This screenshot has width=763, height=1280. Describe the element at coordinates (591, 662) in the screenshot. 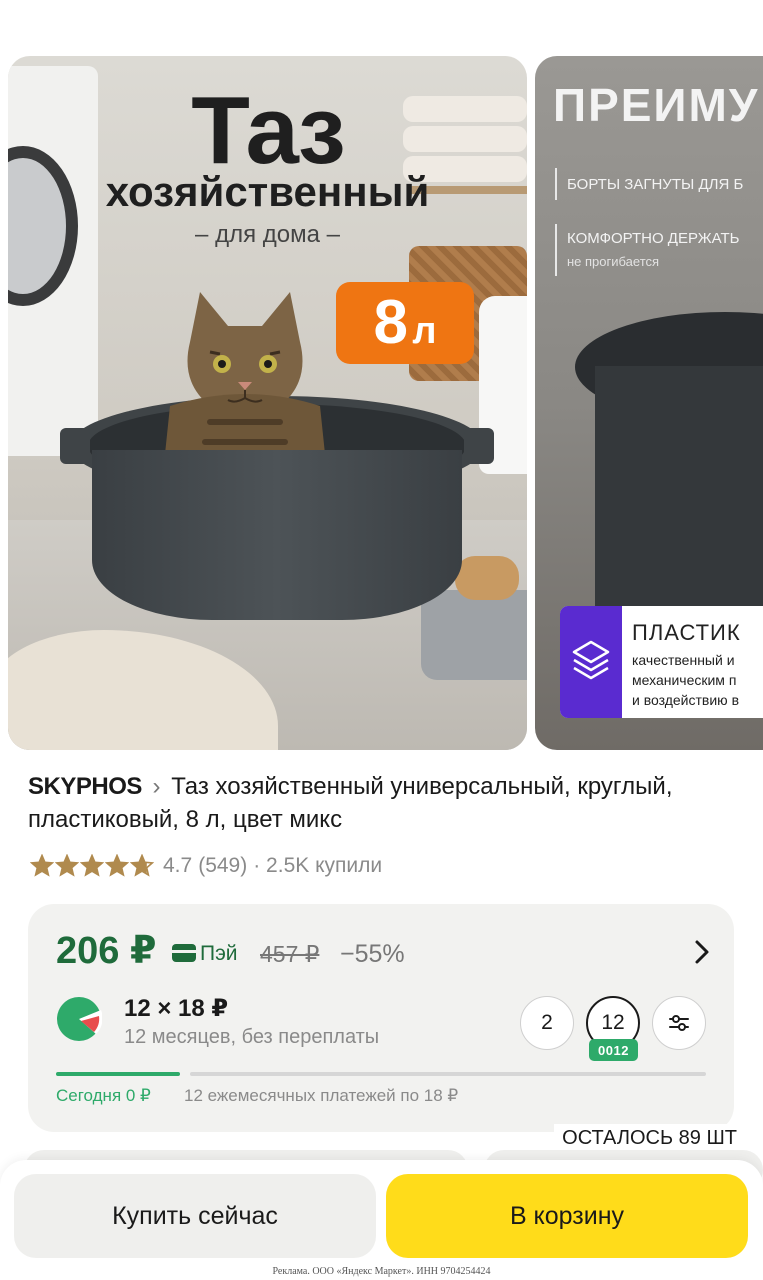

I see `layers-icon` at that location.